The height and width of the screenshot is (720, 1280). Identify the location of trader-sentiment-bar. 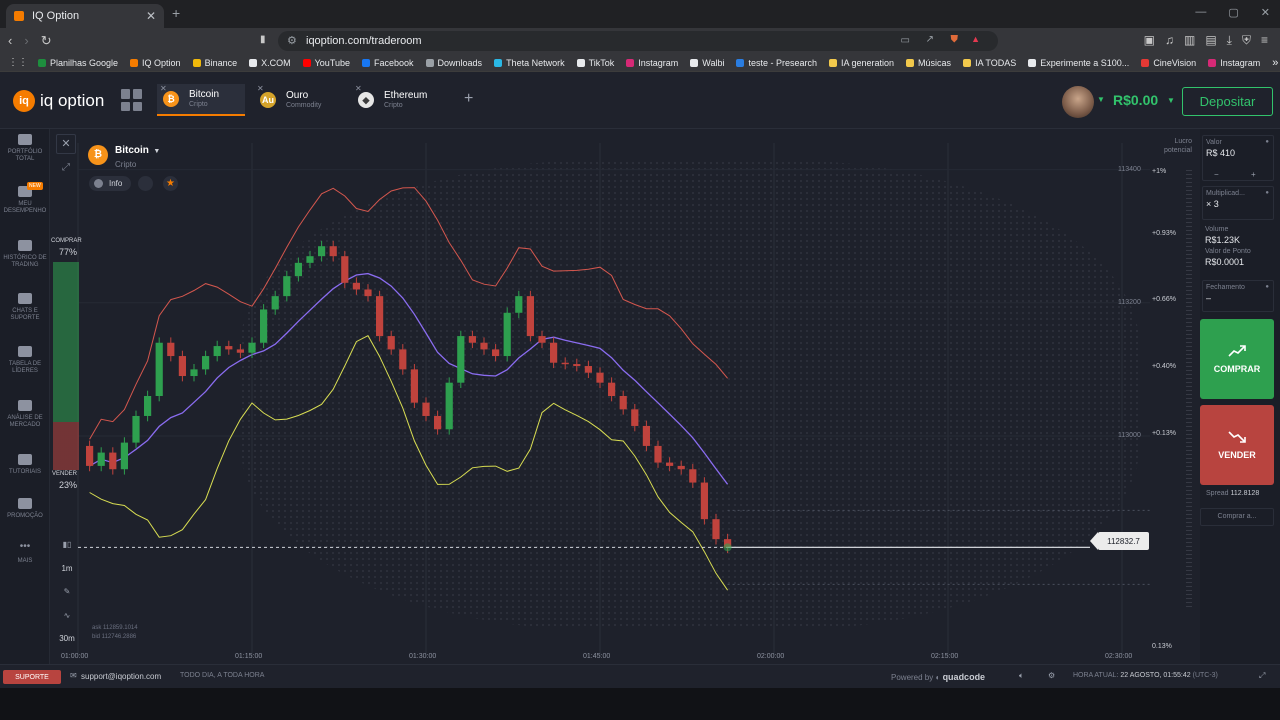
(66, 366).